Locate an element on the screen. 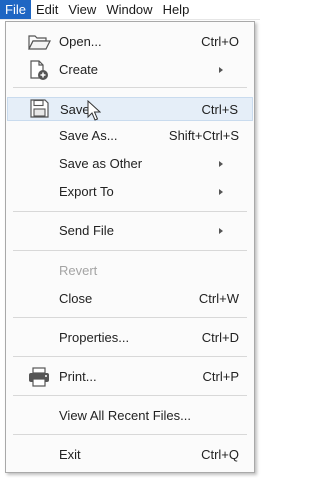 The height and width of the screenshot is (478, 320). menu-item-label: Close is located at coordinates (76, 298).